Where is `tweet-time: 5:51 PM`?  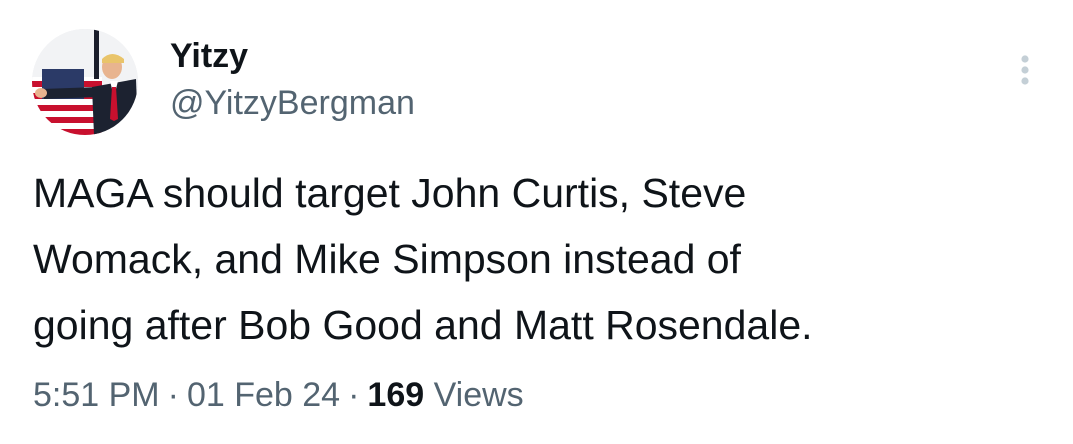
tweet-time: 5:51 PM is located at coordinates (96, 395).